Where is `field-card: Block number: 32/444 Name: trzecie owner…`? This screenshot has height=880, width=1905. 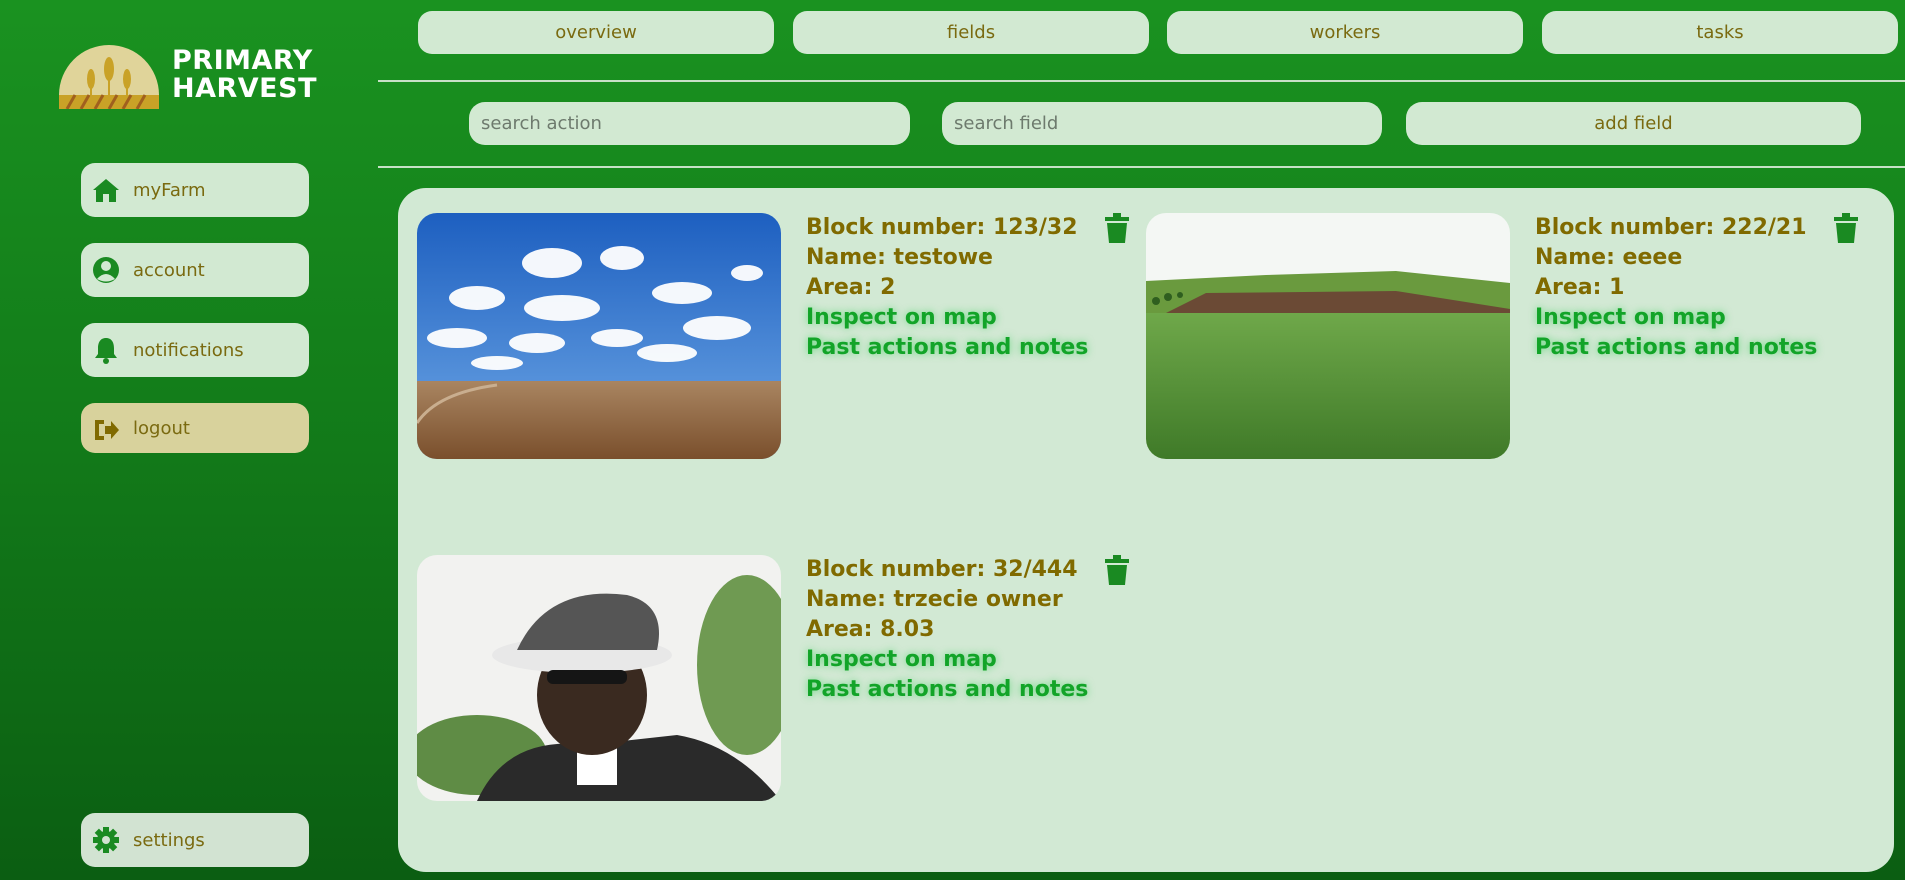 field-card: Block number: 32/444 Name: trzecie owner… is located at coordinates (777, 680).